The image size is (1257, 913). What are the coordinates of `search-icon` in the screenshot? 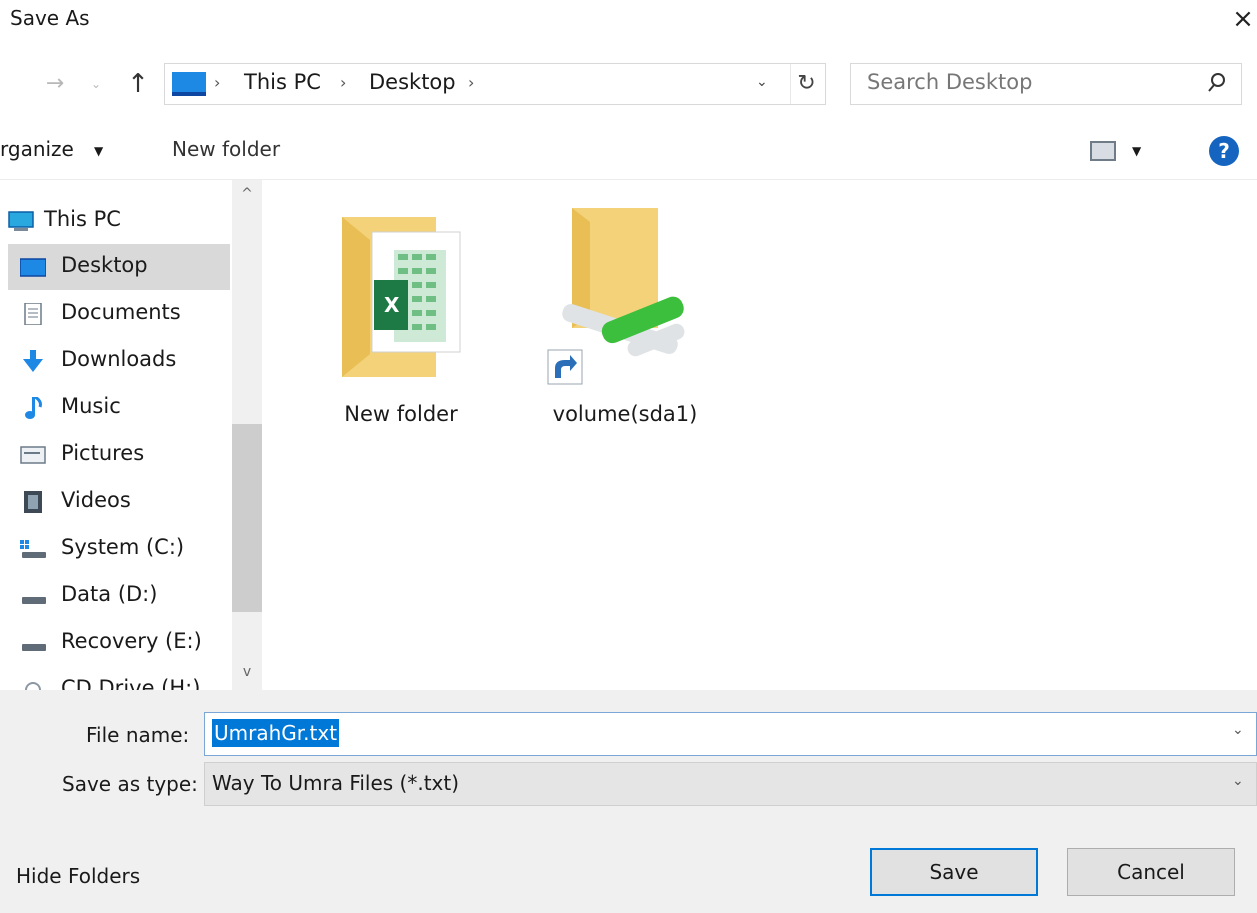 It's located at (1217, 83).